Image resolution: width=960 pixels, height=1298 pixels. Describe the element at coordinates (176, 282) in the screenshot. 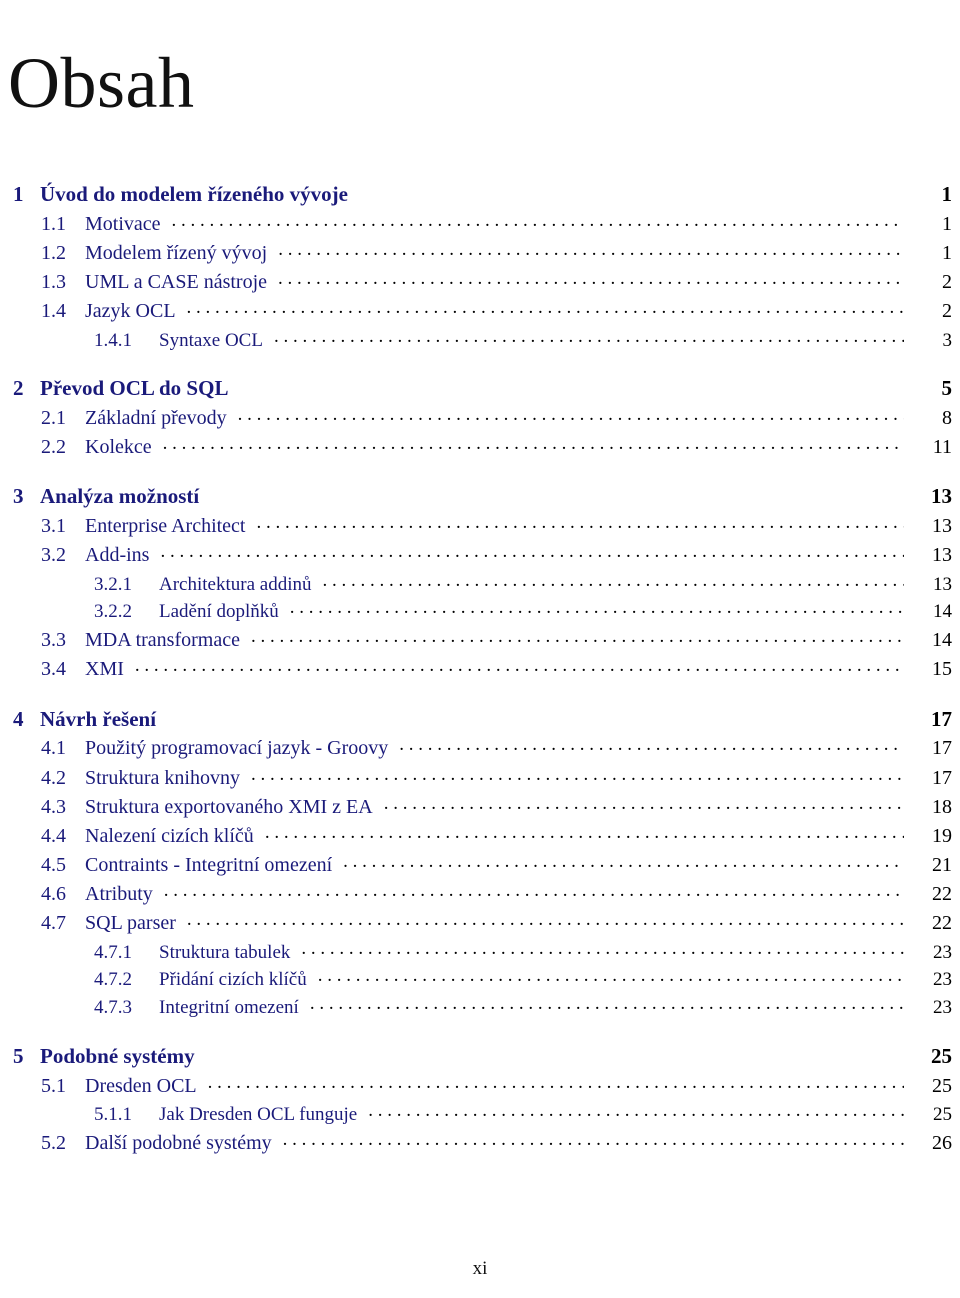

I see `toc-entry-title: UML a CASE nástroje` at that location.